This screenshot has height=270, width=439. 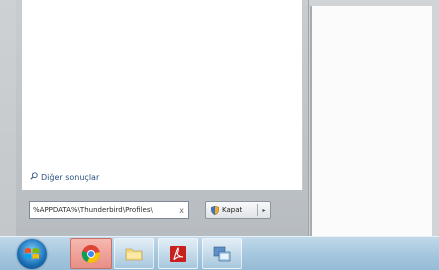 What do you see at coordinates (435, 118) in the screenshot?
I see `desktop-background-right` at bounding box center [435, 118].